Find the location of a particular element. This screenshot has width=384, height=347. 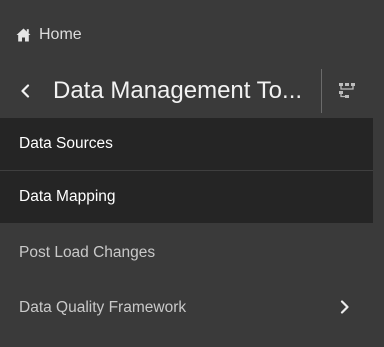

menu-item-data-mapping: Data Mapping is located at coordinates (186, 197).